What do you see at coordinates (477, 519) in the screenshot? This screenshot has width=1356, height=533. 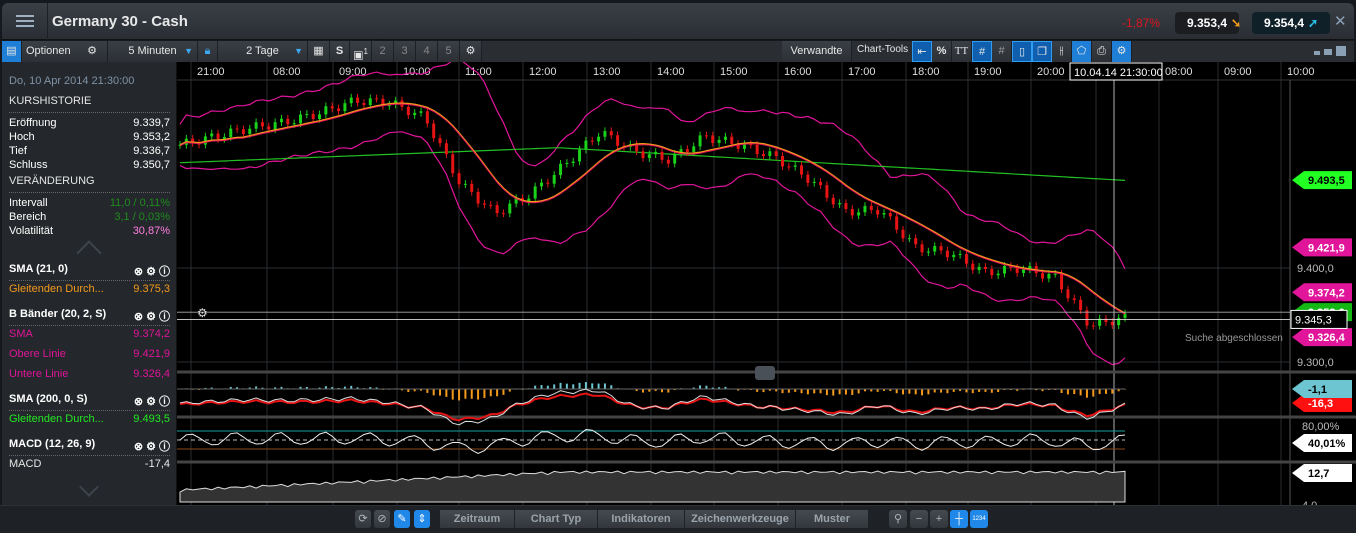 I see `tab-zeitraum: Zeitraum` at bounding box center [477, 519].